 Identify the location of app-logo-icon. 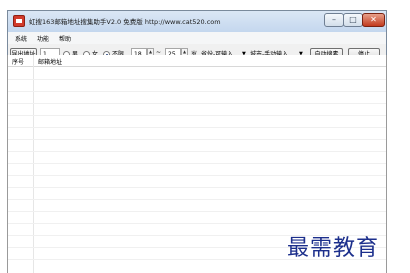
(19, 21).